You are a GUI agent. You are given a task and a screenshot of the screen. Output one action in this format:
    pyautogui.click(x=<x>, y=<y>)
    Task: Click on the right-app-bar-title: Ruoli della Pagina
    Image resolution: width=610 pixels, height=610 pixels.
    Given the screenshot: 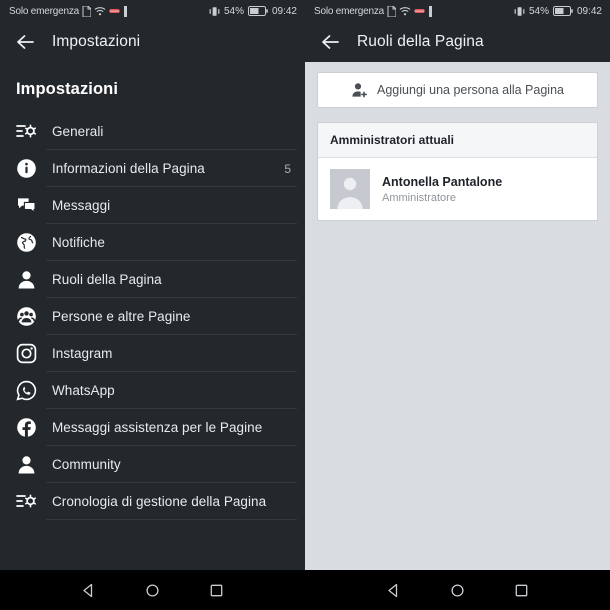 What is the action you would take?
    pyautogui.click(x=420, y=41)
    